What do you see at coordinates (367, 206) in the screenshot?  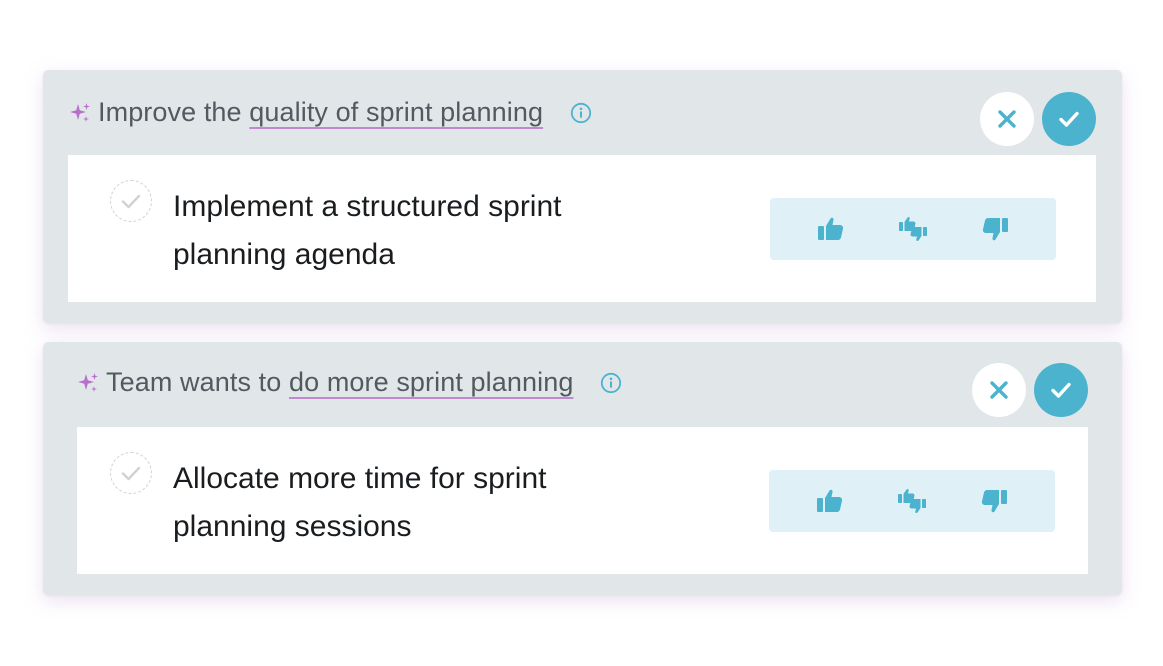 I see `action-text-line: Implement a structured sprint` at bounding box center [367, 206].